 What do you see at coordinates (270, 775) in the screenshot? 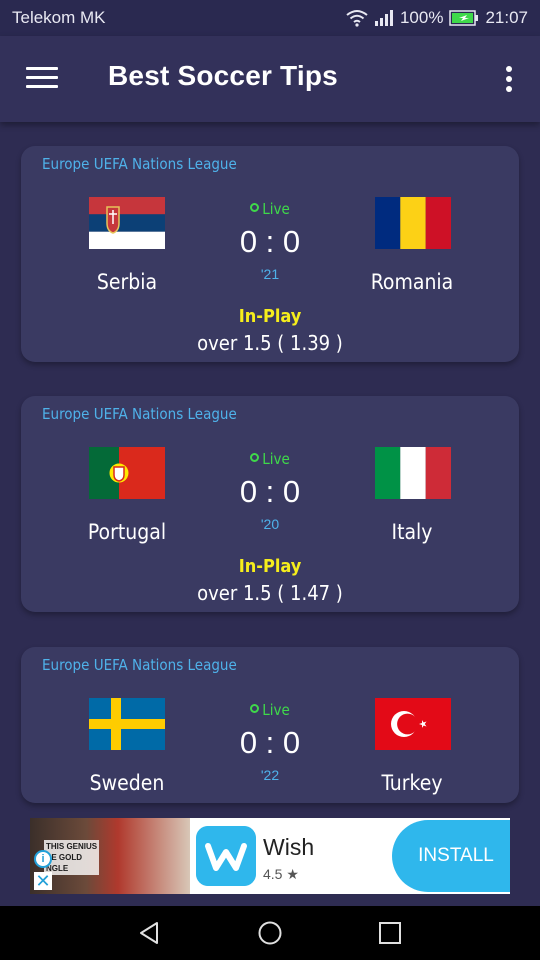
I see `match-minute: '22` at bounding box center [270, 775].